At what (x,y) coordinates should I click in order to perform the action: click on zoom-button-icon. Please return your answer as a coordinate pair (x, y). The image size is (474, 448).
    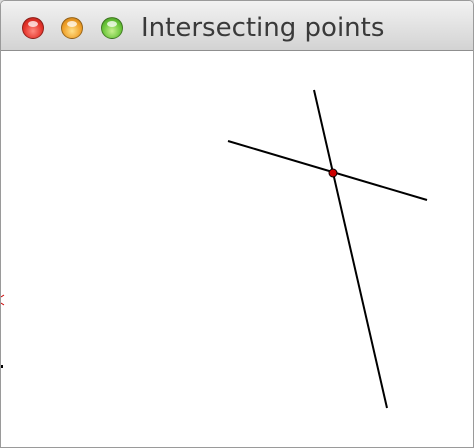
    Looking at the image, I should click on (112, 28).